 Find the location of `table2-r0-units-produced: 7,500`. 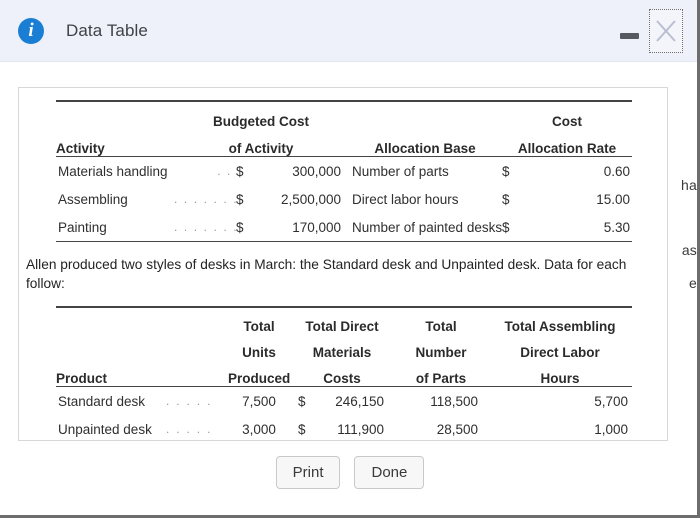

table2-r0-units-produced: 7,500 is located at coordinates (259, 401).